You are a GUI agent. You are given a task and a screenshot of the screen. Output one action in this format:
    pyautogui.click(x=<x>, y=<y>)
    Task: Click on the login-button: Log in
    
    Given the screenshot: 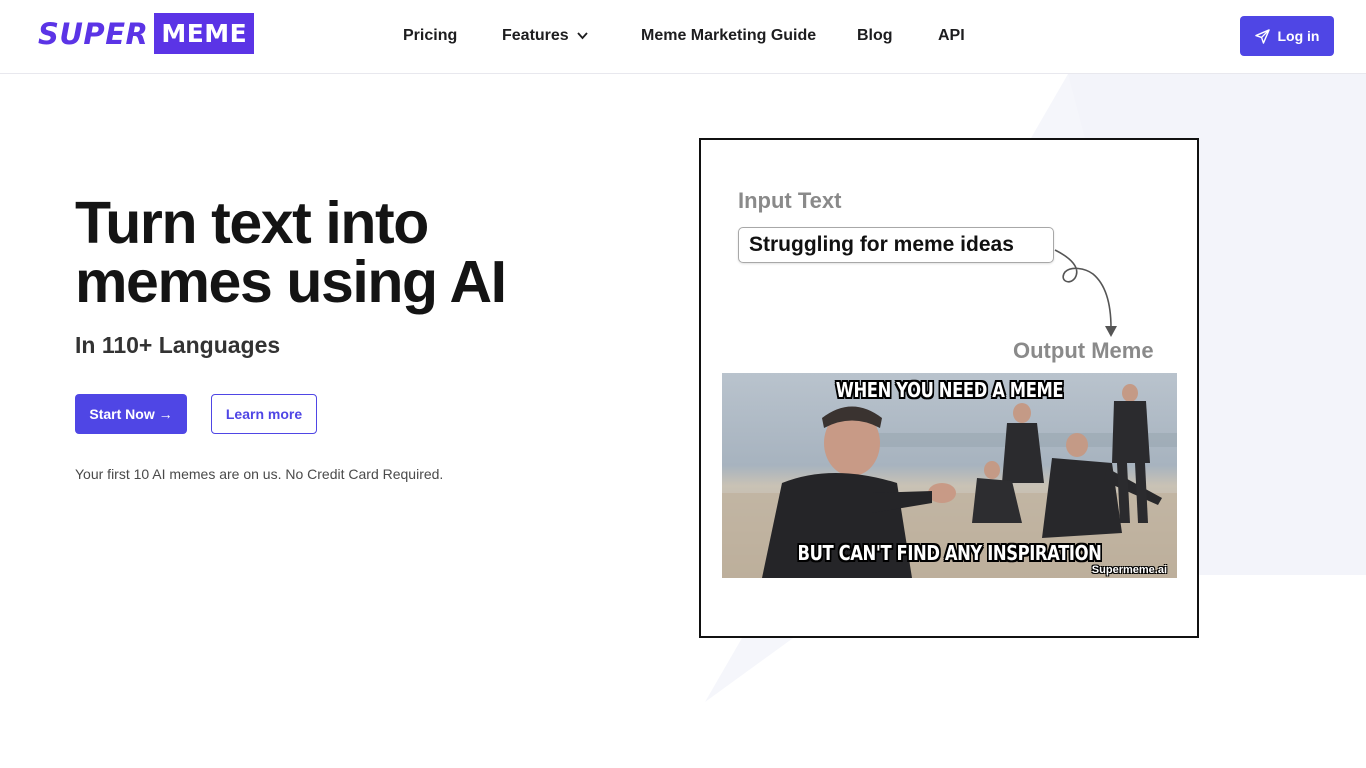 What is the action you would take?
    pyautogui.click(x=1287, y=36)
    